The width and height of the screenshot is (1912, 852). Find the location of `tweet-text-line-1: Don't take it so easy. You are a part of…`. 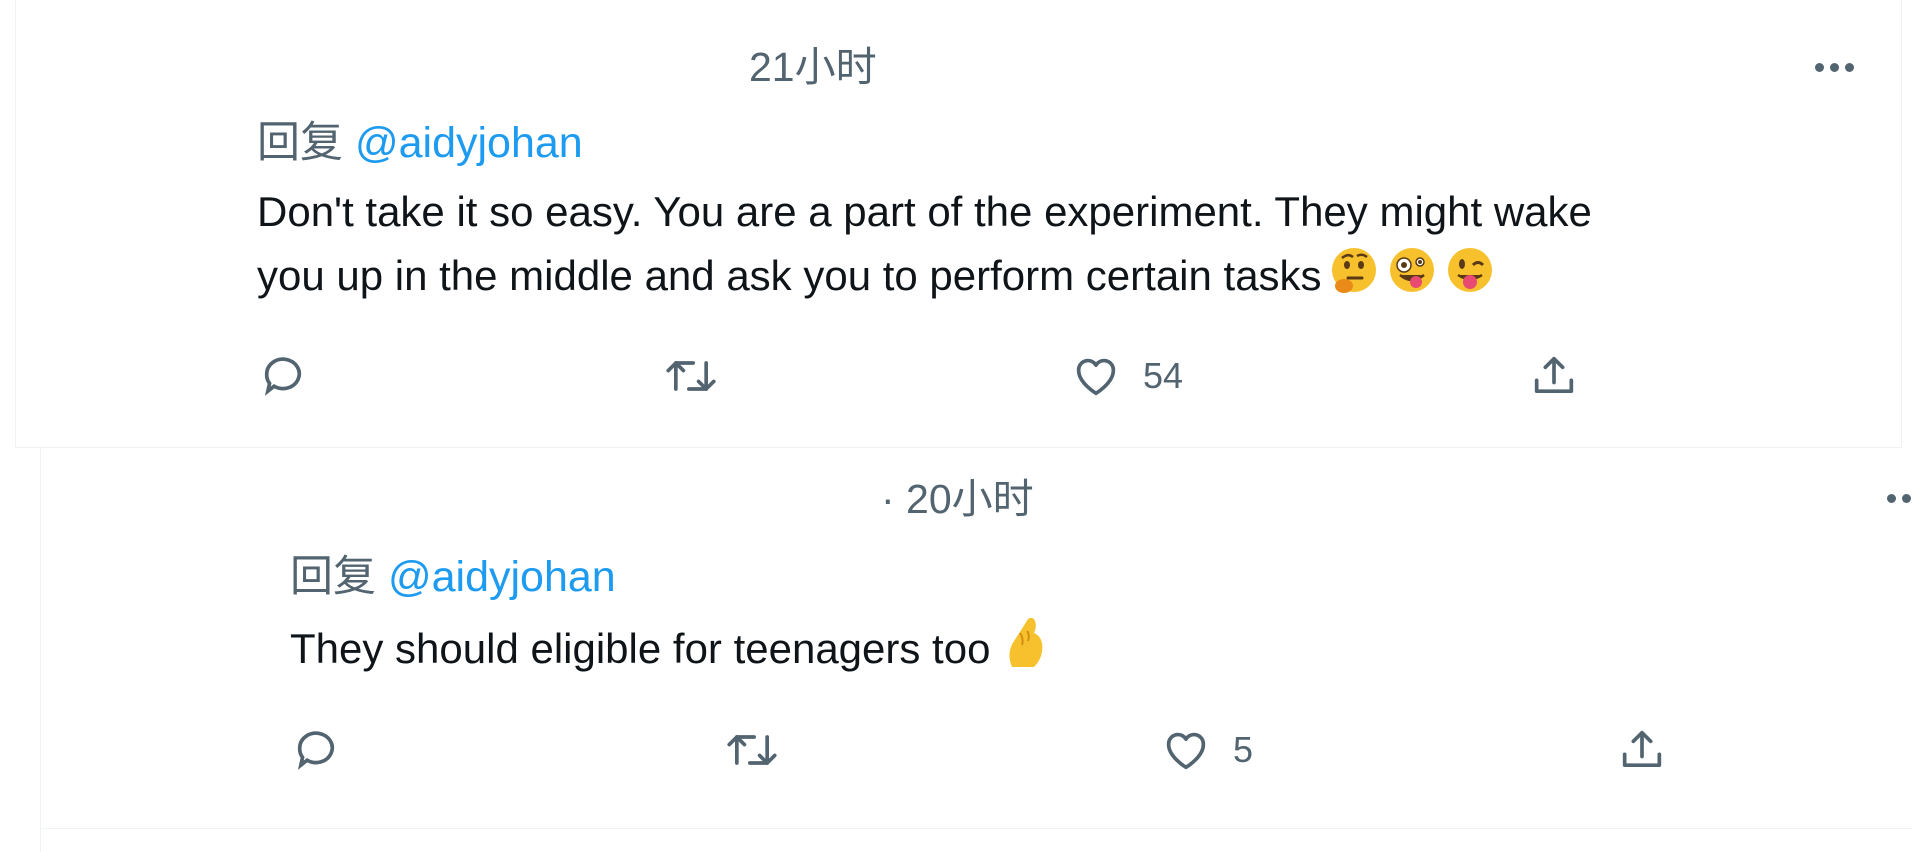

tweet-text-line-1: Don't take it so easy. You are a part of… is located at coordinates (924, 211).